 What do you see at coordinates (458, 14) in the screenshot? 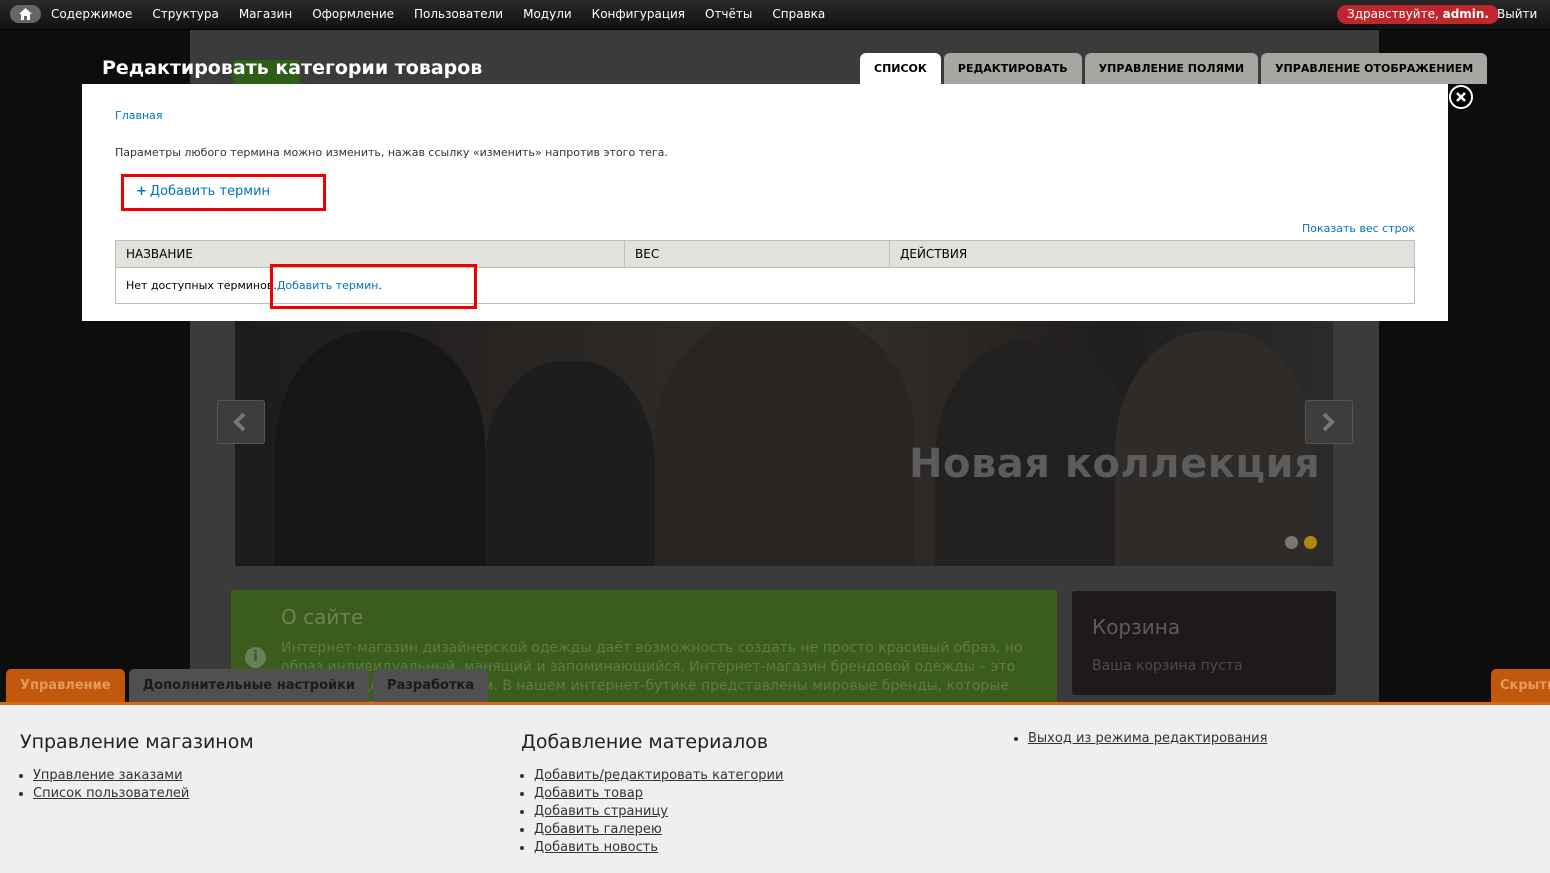
I see `menu-item-users: Пользователи` at bounding box center [458, 14].